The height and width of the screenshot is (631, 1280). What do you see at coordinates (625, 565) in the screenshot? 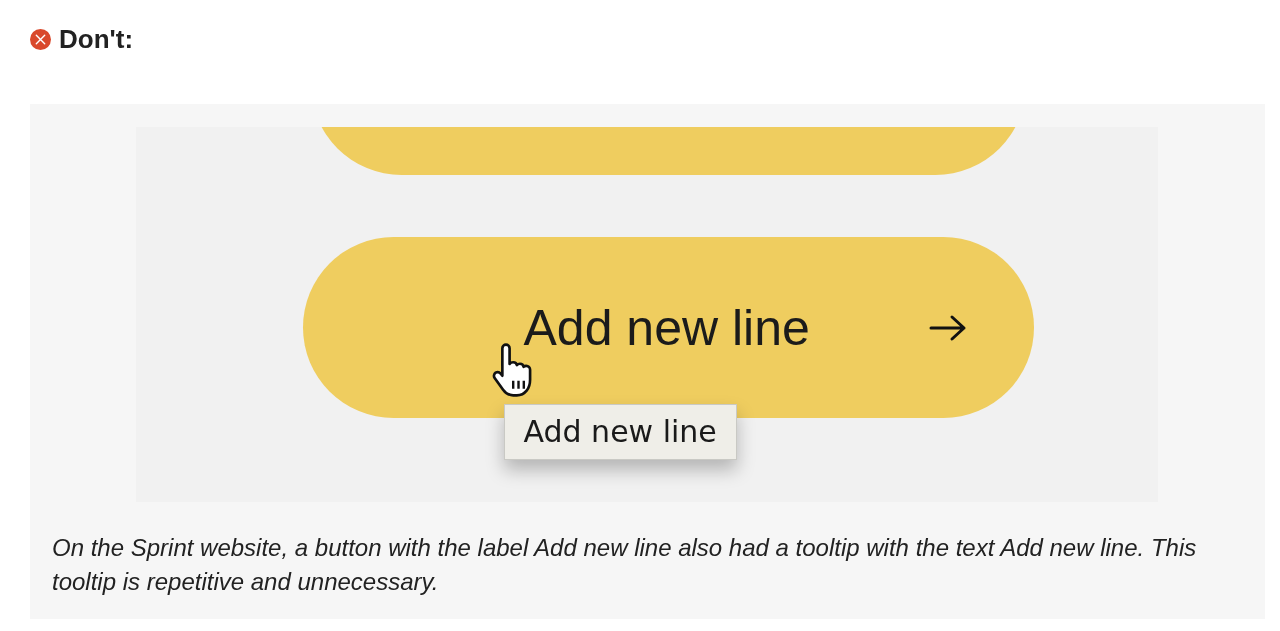
I see `caption: On the Sprint website, a button with the label Add new line also had a tooltip with the text Add new line. This tooltip is repetitive and unnecessary.` at bounding box center [625, 565].